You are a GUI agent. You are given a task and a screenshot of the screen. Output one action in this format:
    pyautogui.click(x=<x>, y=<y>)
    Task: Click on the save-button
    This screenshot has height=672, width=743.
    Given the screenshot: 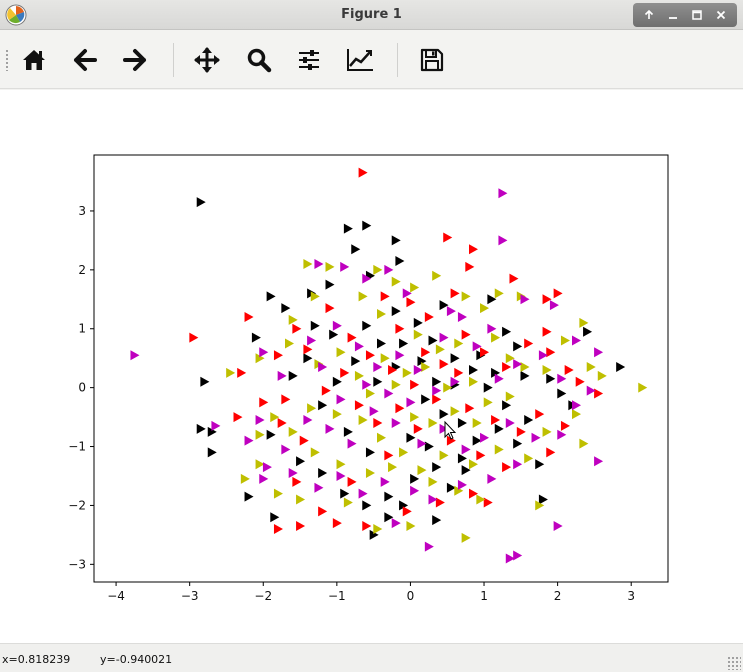 What is the action you would take?
    pyautogui.click(x=432, y=60)
    